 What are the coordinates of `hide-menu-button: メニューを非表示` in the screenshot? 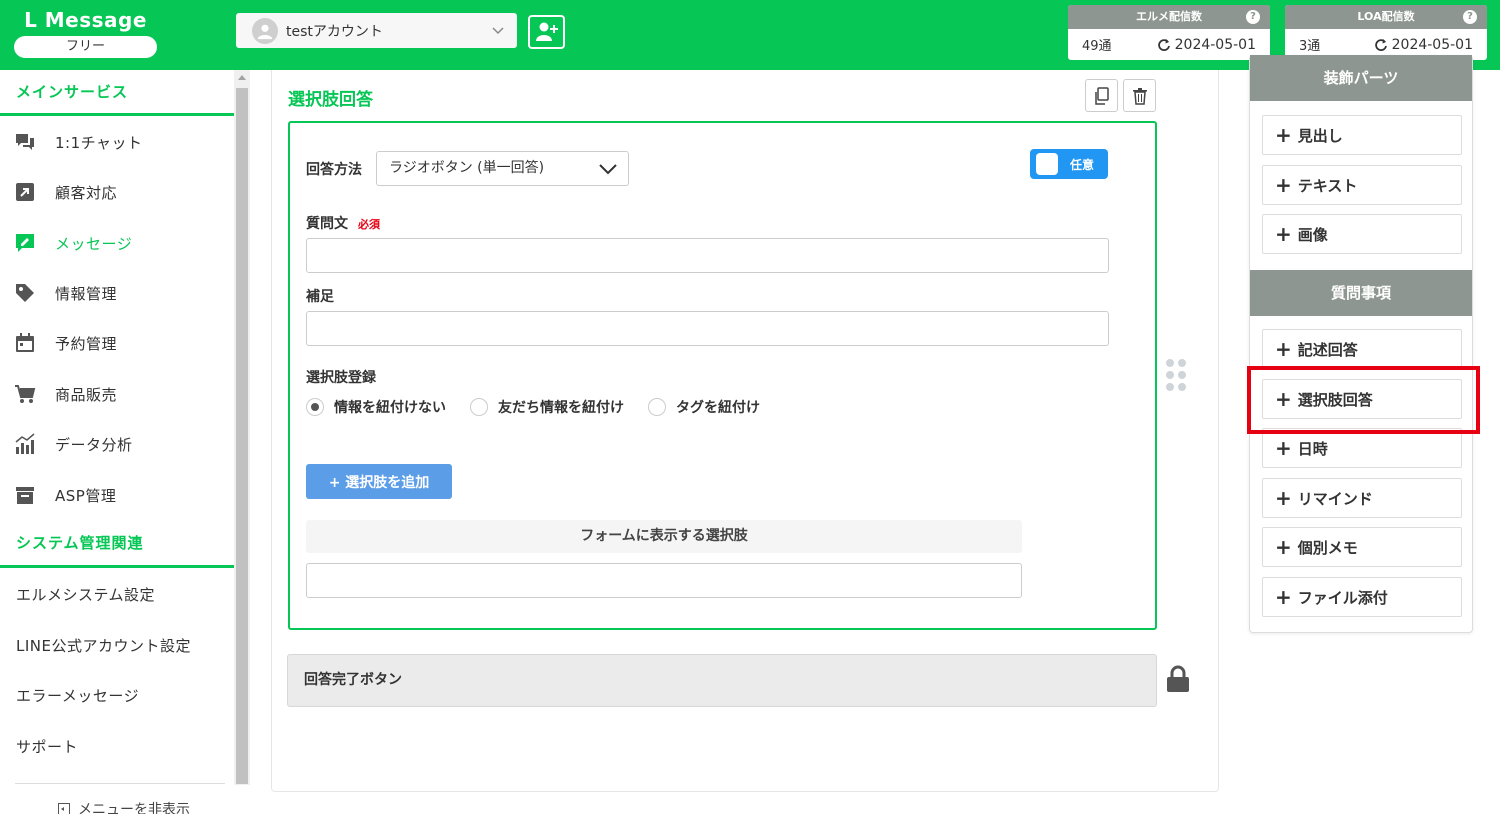 It's located at (124, 806).